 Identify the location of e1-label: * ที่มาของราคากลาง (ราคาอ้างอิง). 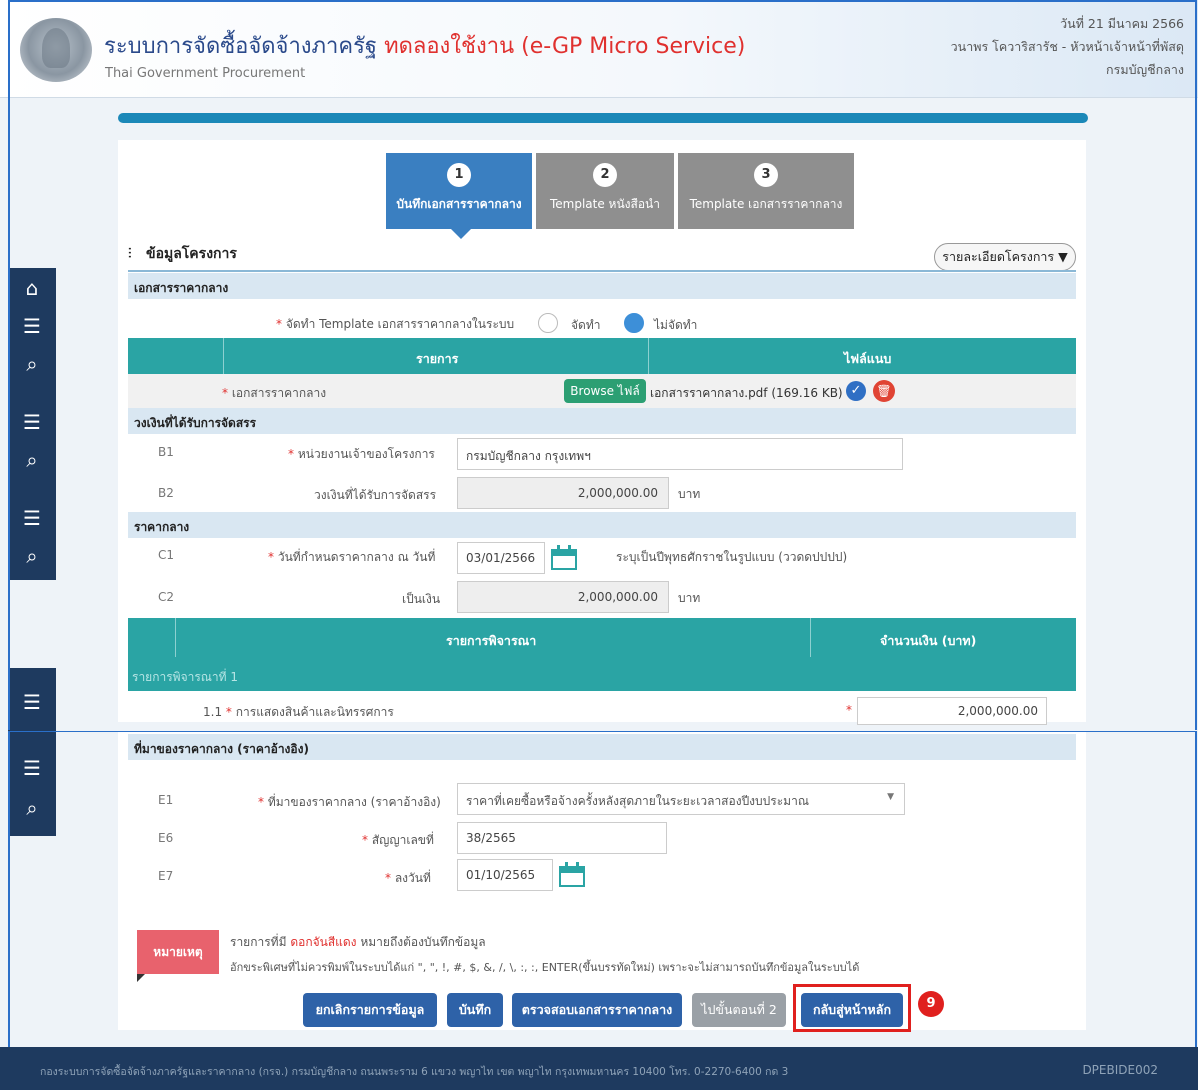
(349, 802).